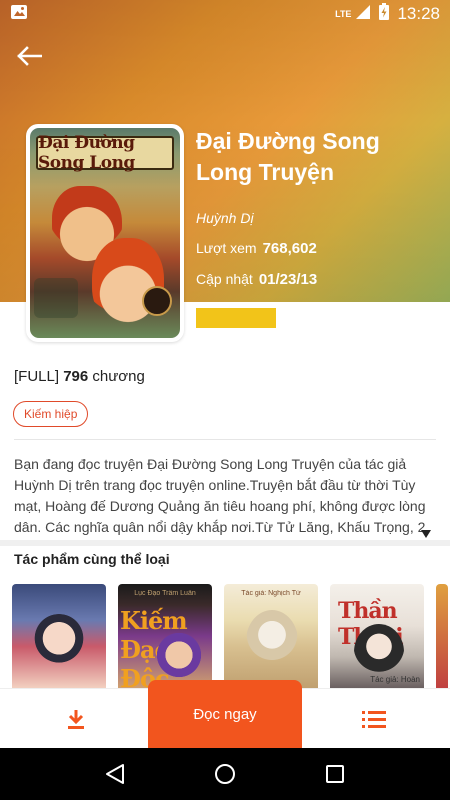  I want to click on section-separator, so click(225, 543).